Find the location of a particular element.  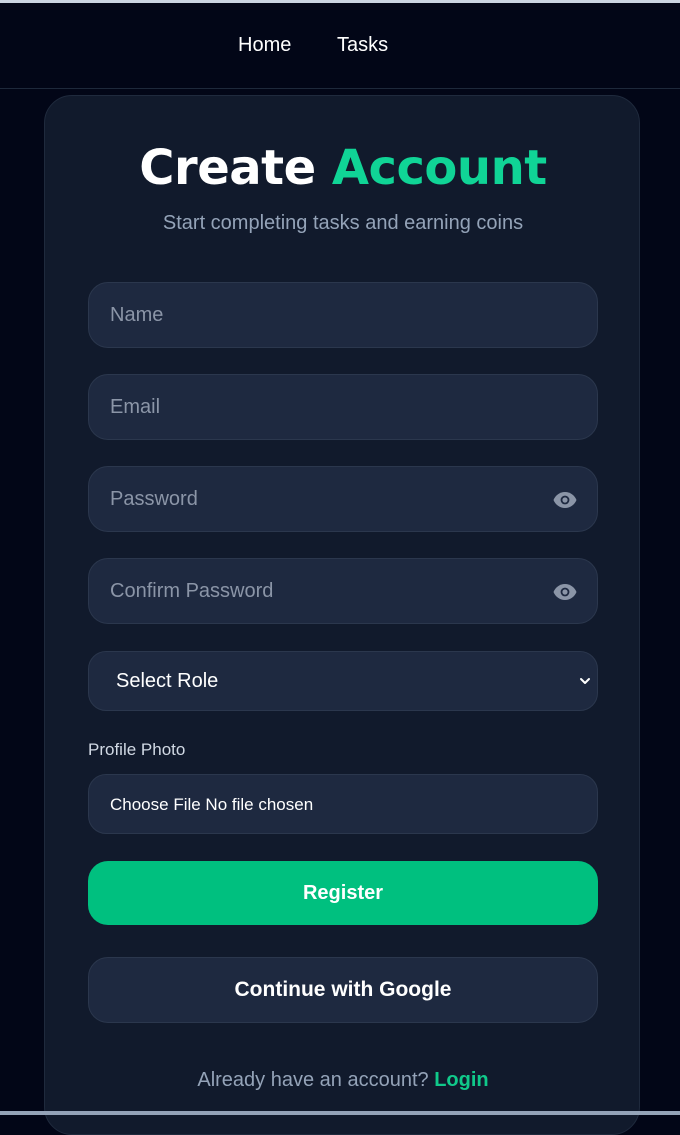

confirm-password-field-wrapper is located at coordinates (343, 591).